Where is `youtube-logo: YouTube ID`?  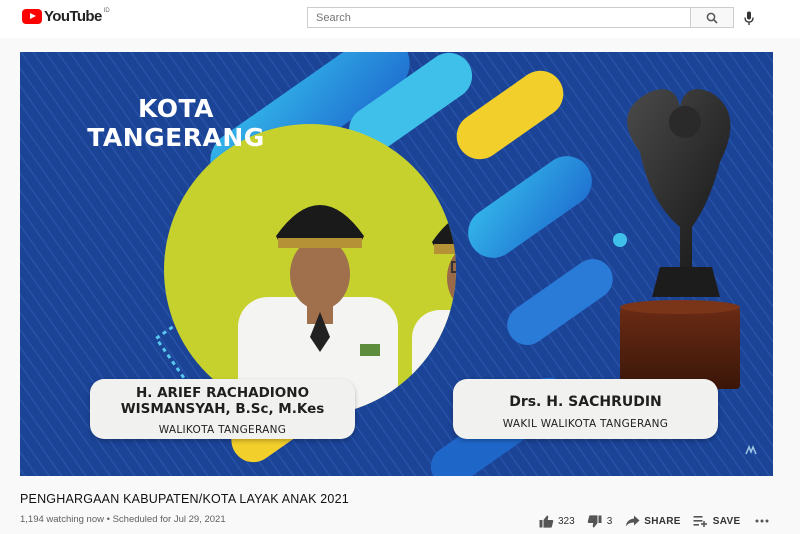 youtube-logo: YouTube ID is located at coordinates (66, 16).